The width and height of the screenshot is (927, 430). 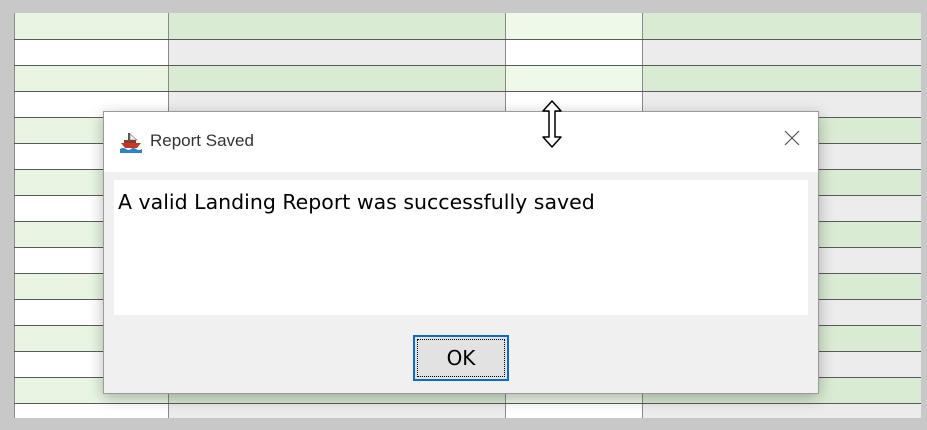 I want to click on dialog-titlebar: Report Saved, so click(x=461, y=142).